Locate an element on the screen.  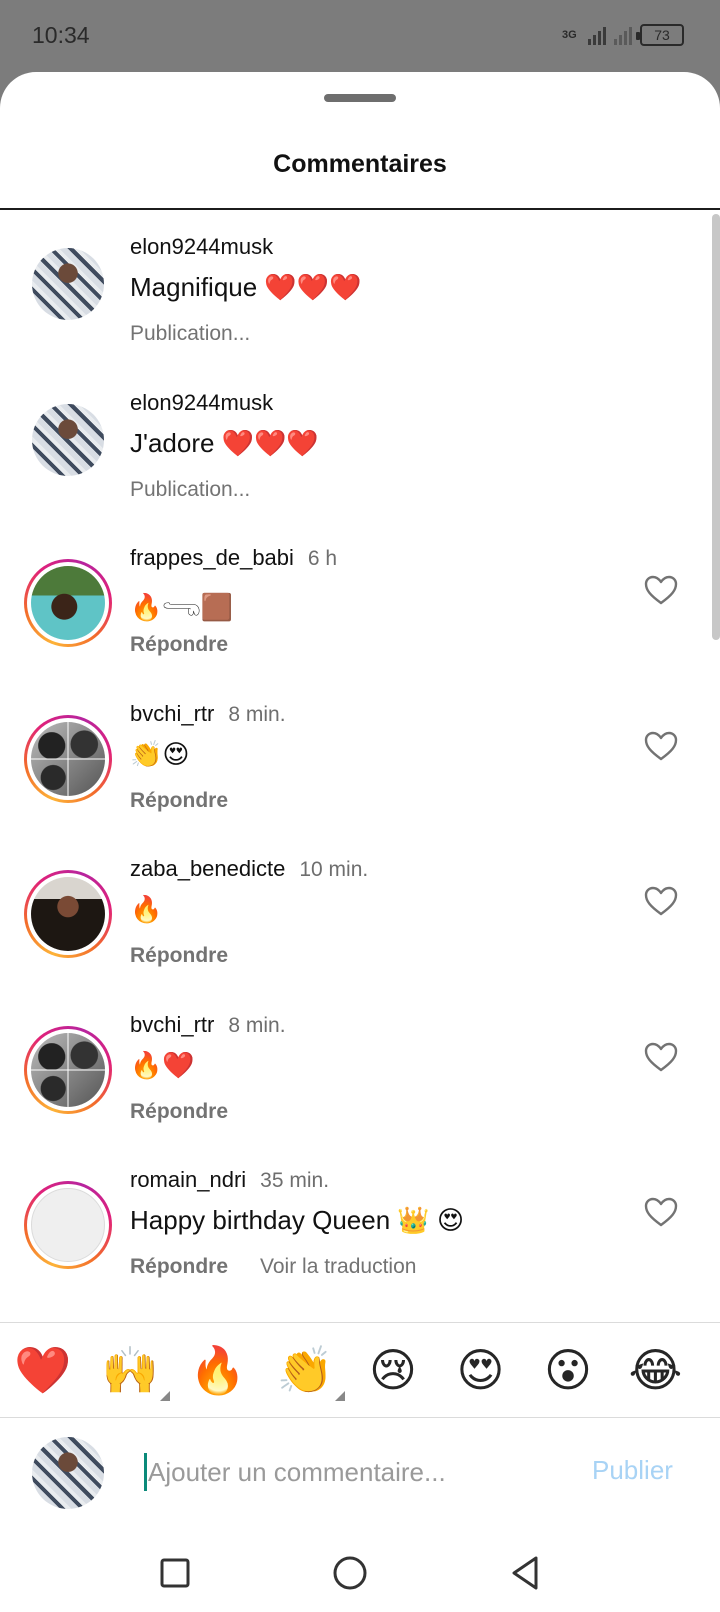
battery-icon: 73 is located at coordinates (660, 35).